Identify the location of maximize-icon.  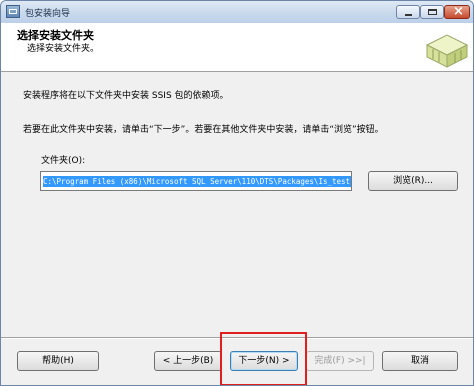
(432, 12).